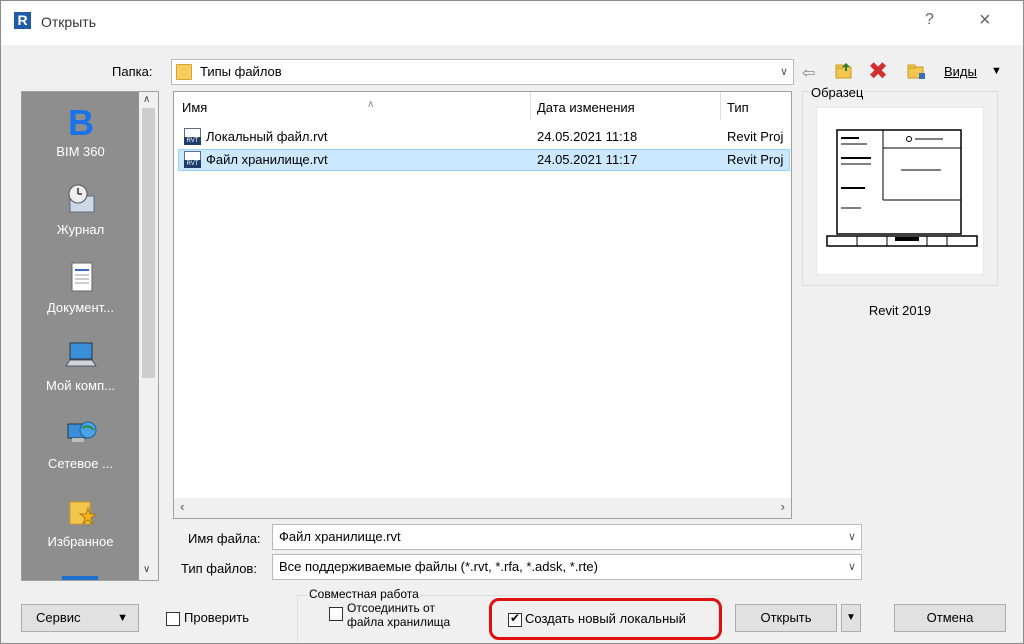  I want to click on places-scroll-thumb, so click(148, 243).